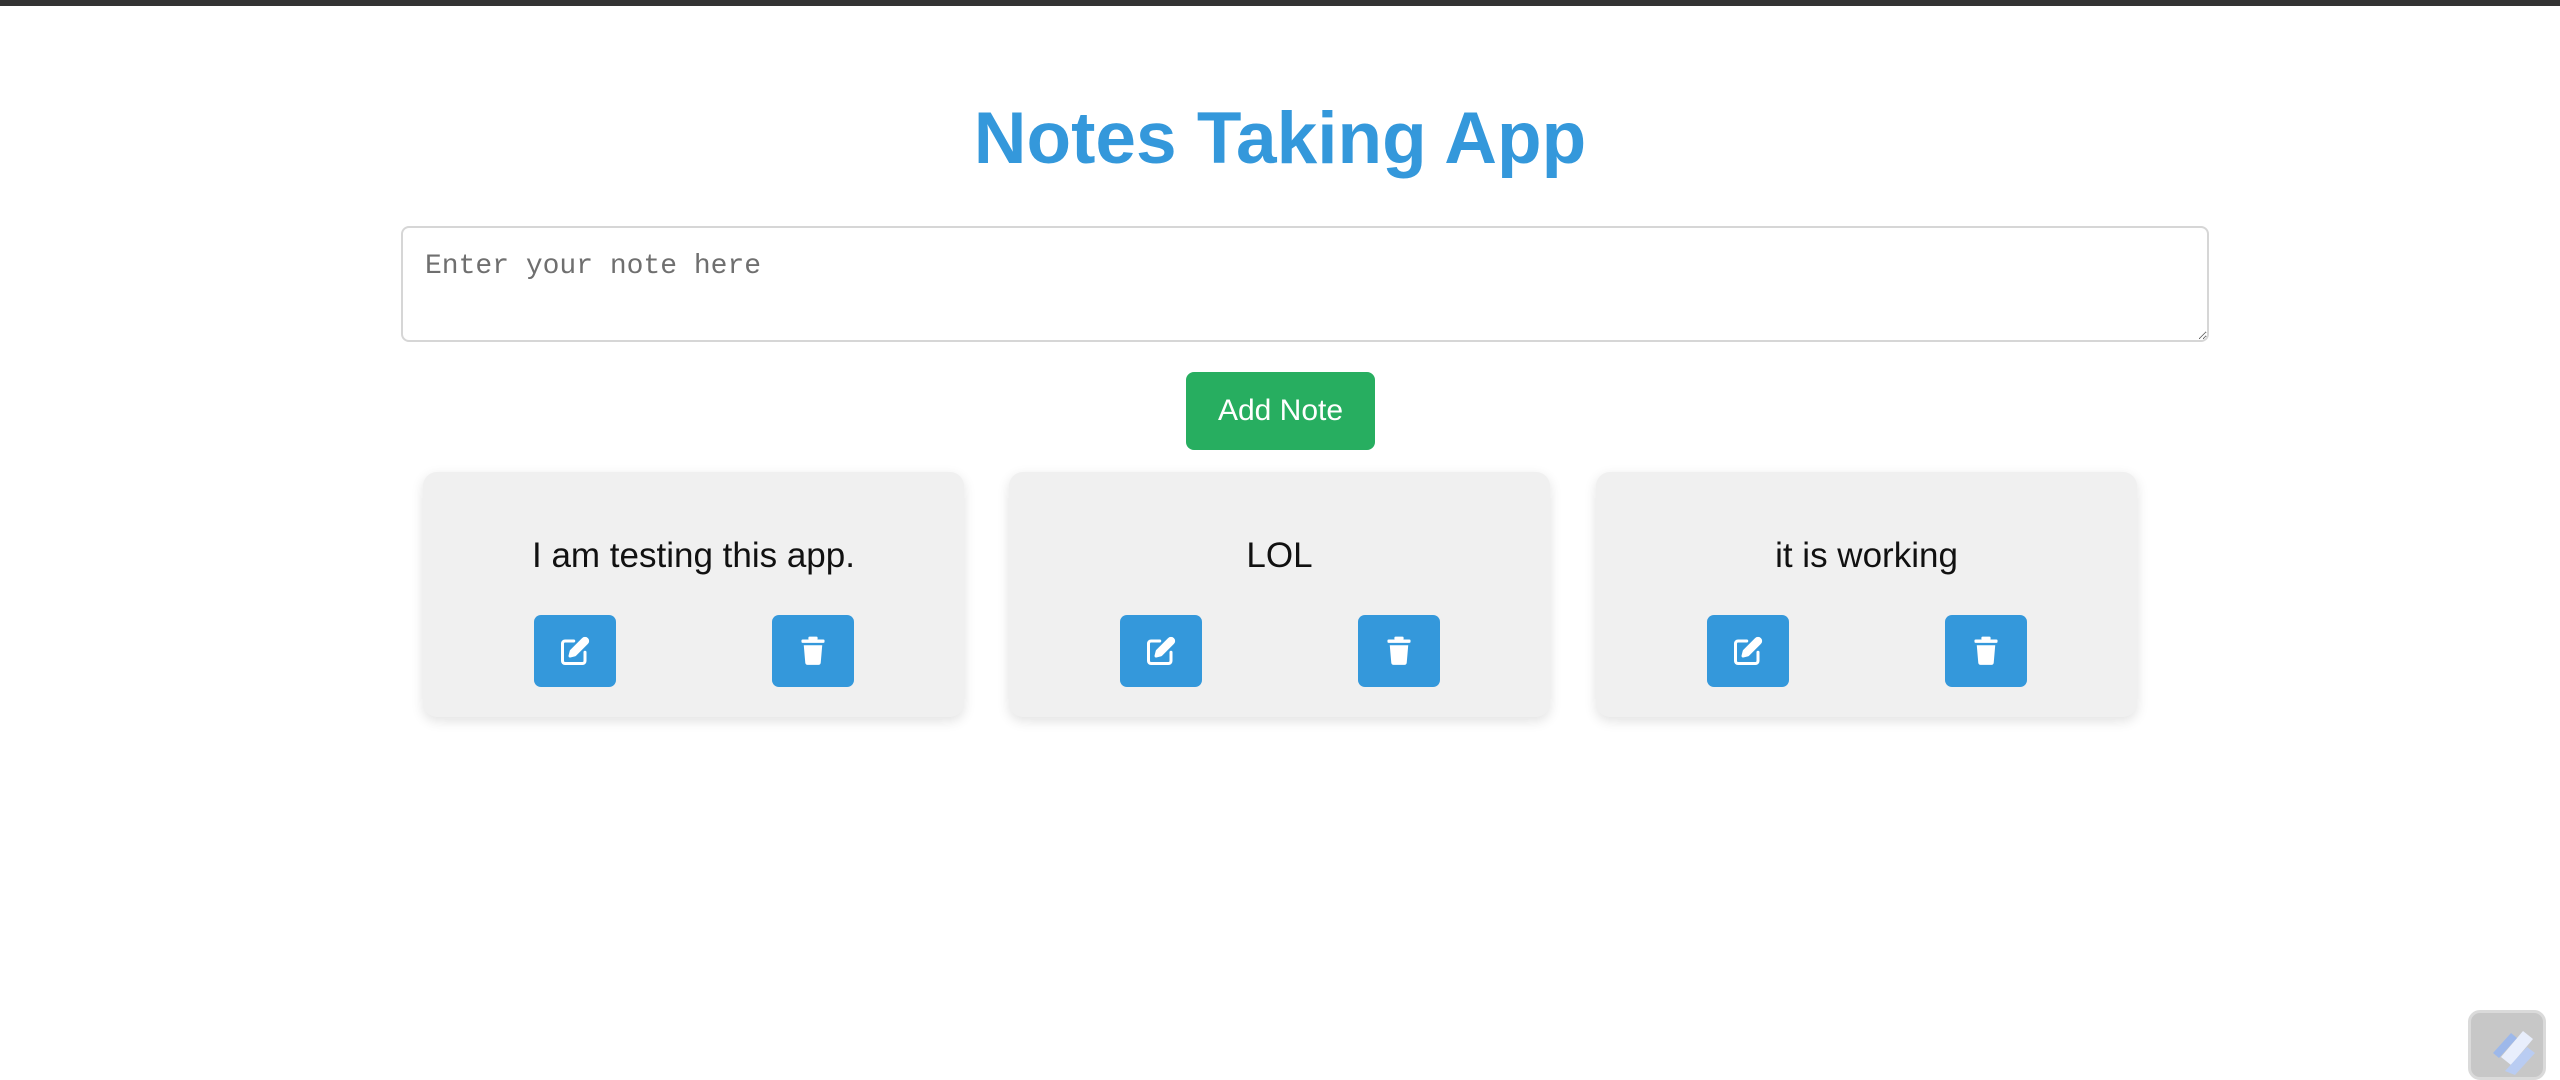  What do you see at coordinates (1305, 284) in the screenshot?
I see `note-input` at bounding box center [1305, 284].